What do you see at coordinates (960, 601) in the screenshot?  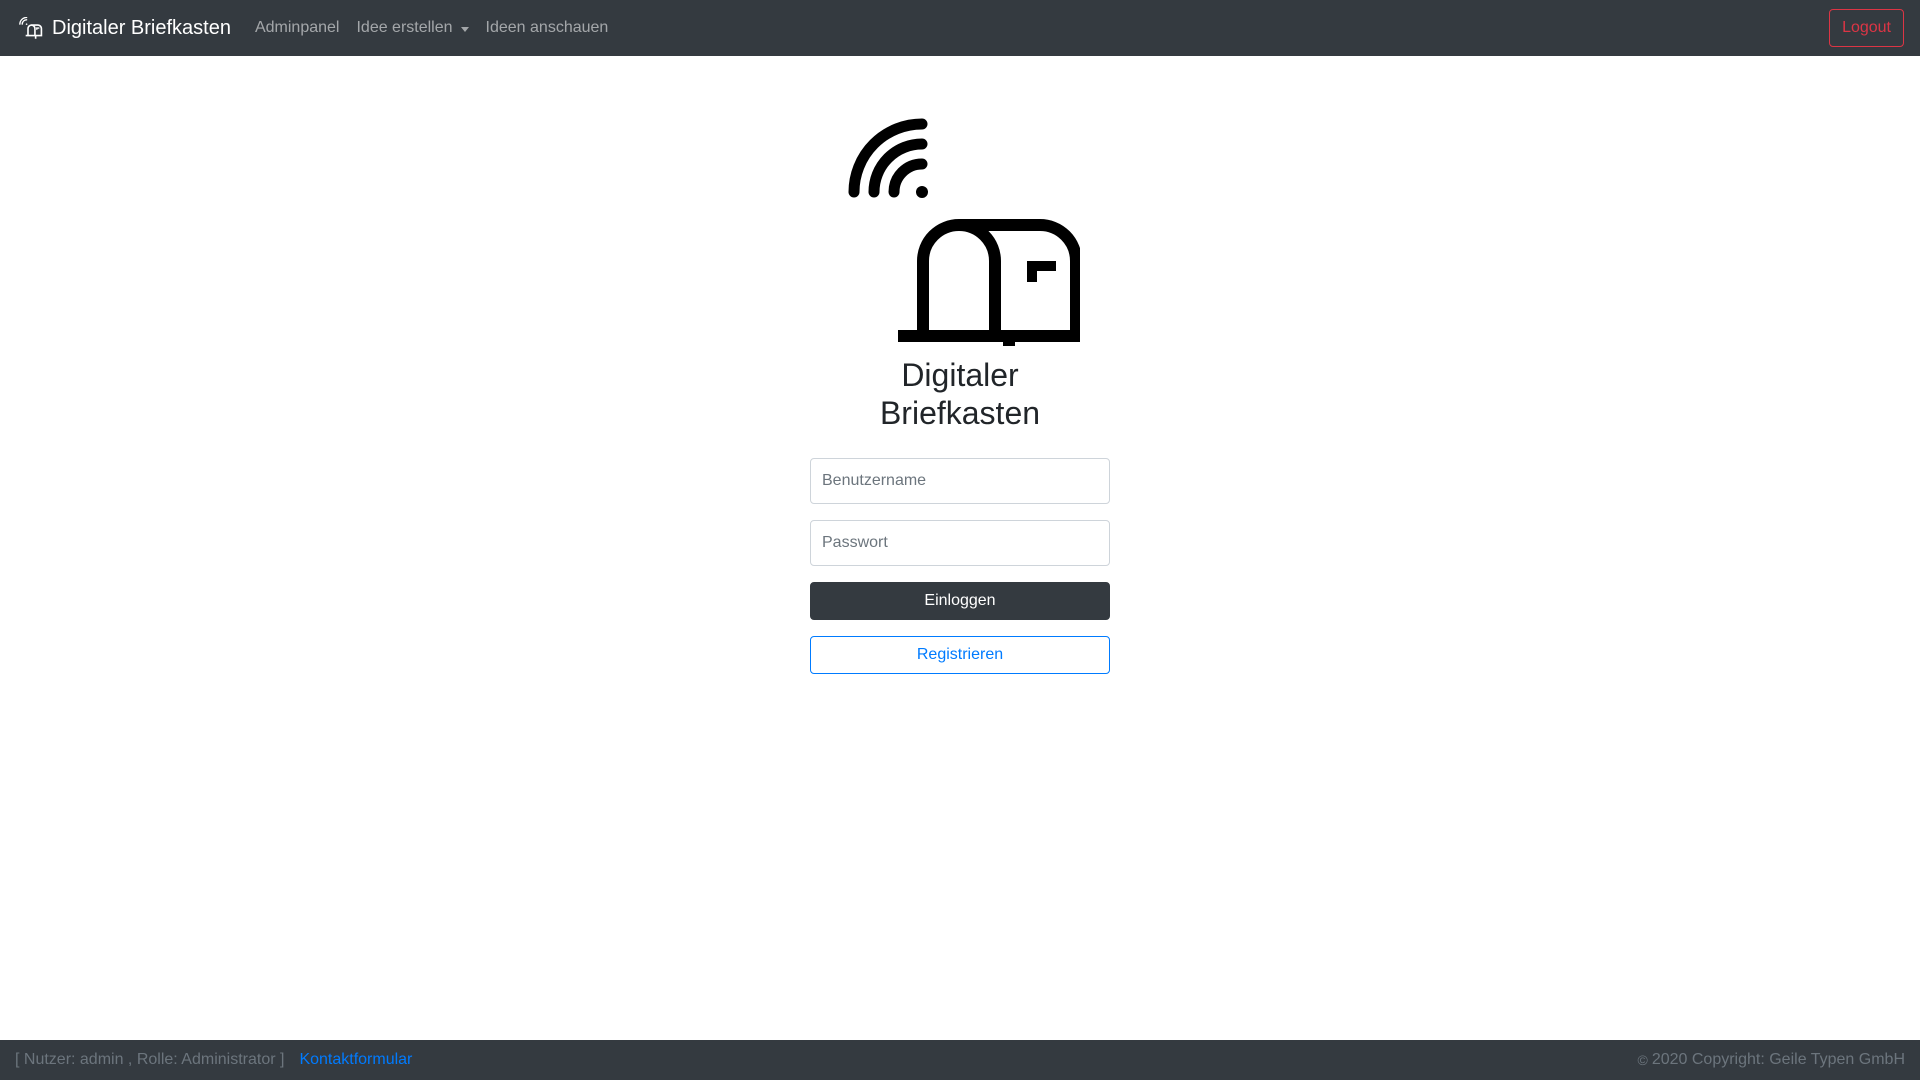 I see `login-button: Einloggen` at bounding box center [960, 601].